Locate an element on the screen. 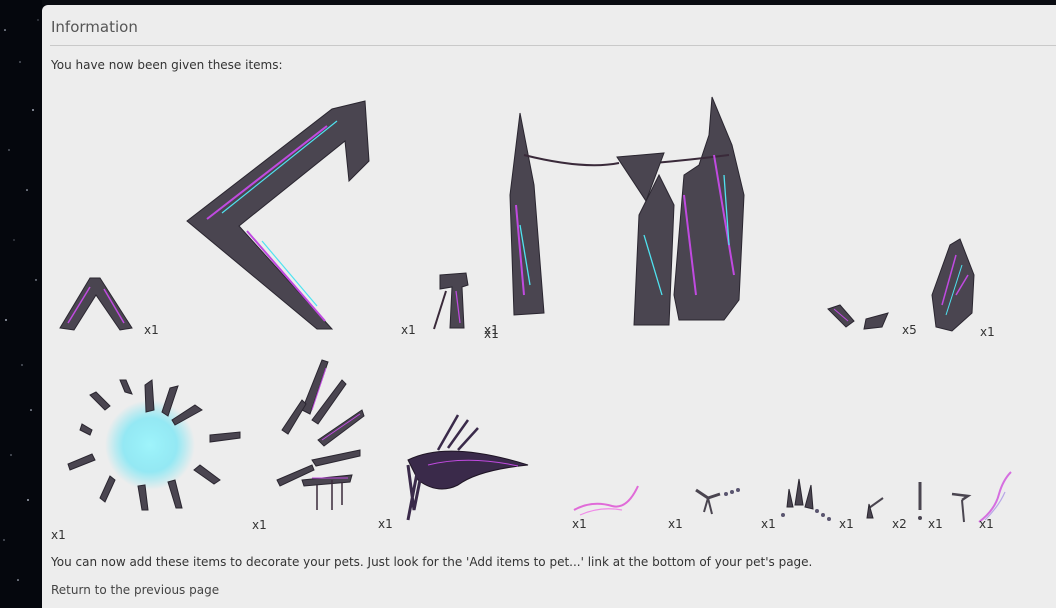  crystal-necklace-icon is located at coordinates (806, 499).